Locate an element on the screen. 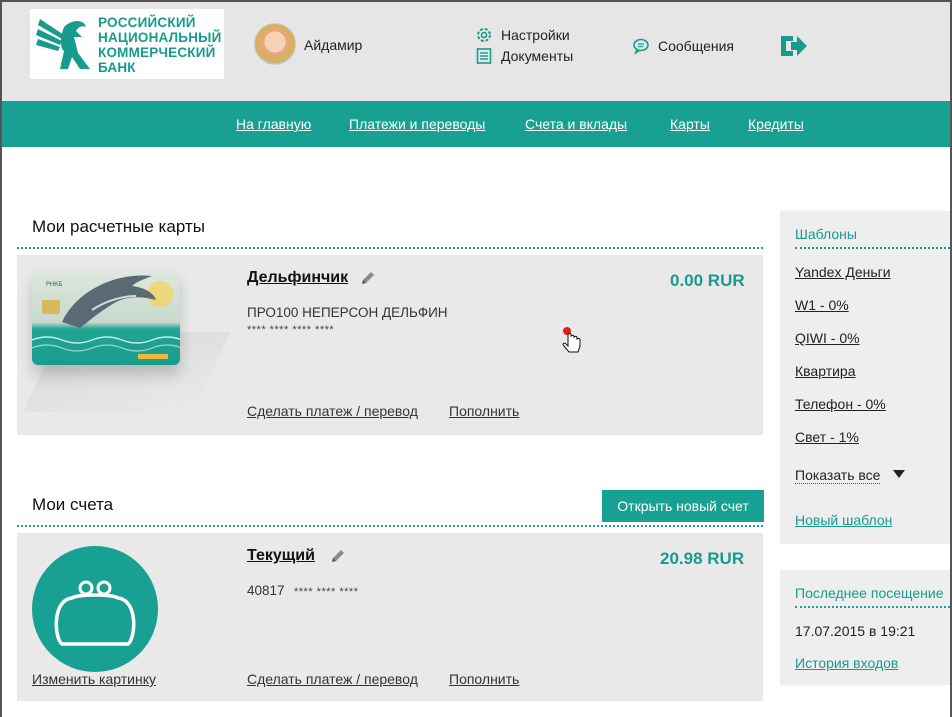  template-item: W1 - 0% is located at coordinates (822, 305).